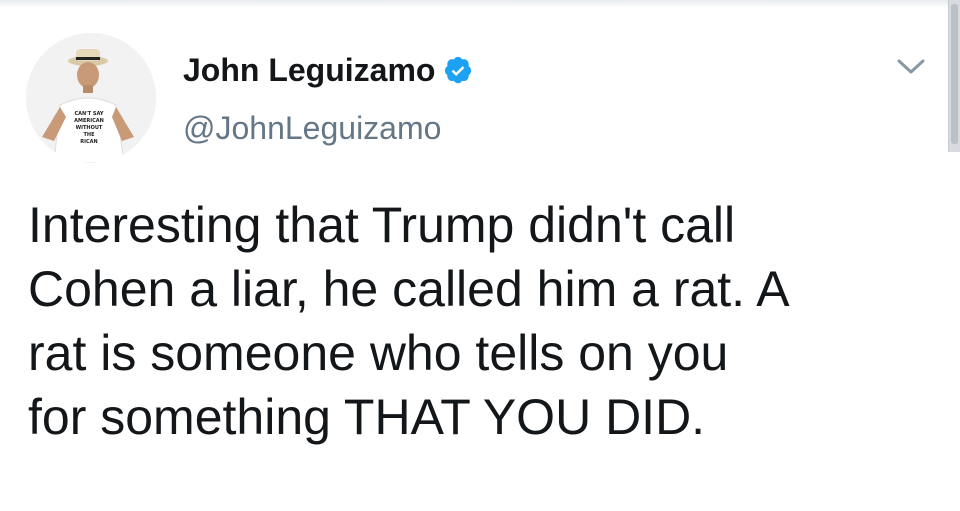 This screenshot has height=511, width=960. Describe the element at coordinates (458, 70) in the screenshot. I see `verified-badge-icon` at that location.